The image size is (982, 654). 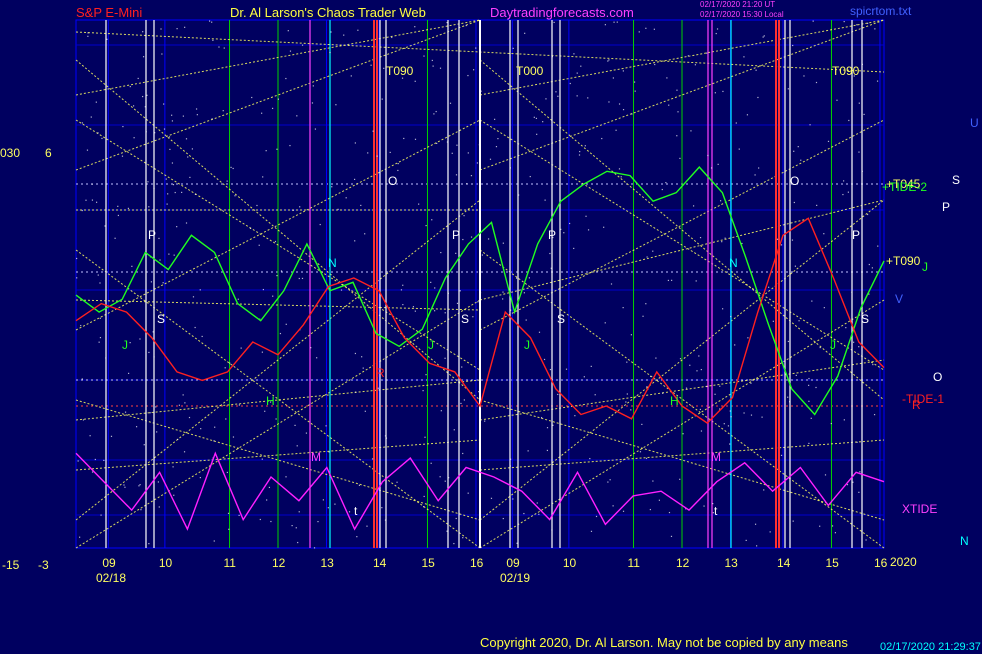 What do you see at coordinates (633, 563) in the screenshot?
I see `hour-tick-label: 11` at bounding box center [633, 563].